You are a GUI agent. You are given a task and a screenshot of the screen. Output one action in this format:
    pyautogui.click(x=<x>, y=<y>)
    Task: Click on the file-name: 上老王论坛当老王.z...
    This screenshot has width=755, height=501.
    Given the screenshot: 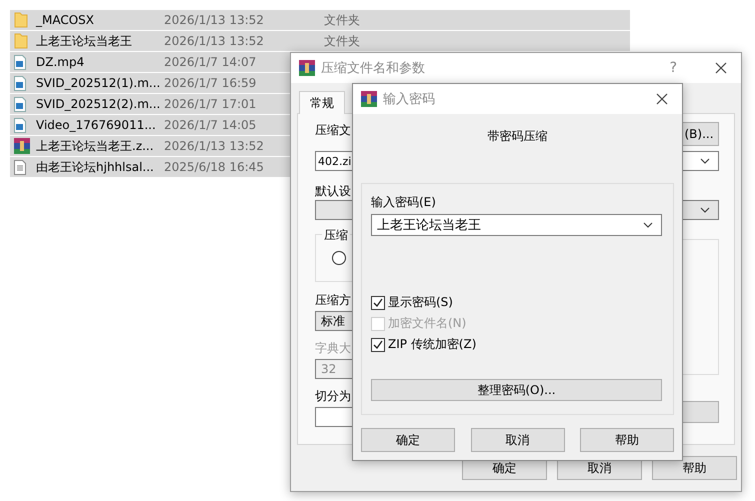 What is the action you would take?
    pyautogui.click(x=95, y=146)
    